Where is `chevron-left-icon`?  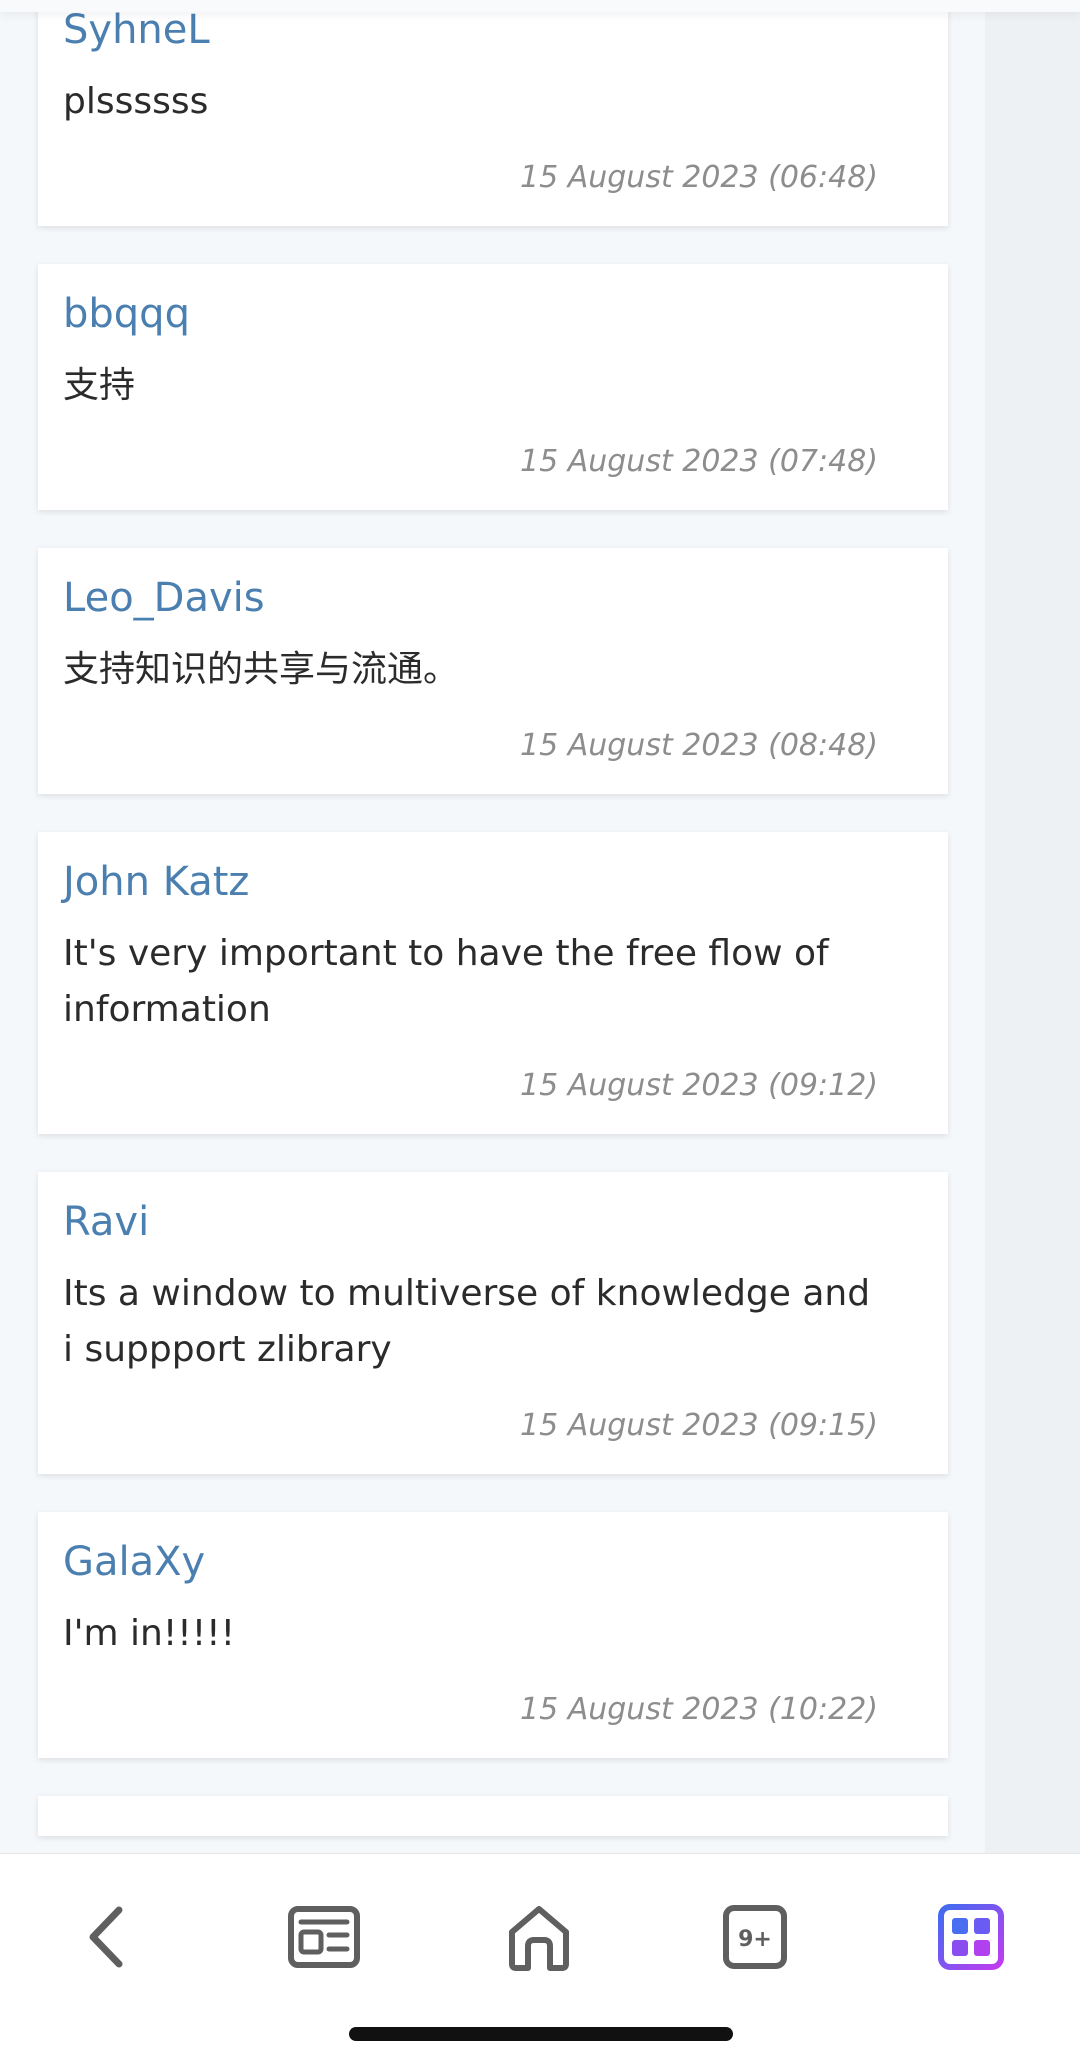 chevron-left-icon is located at coordinates (107, 1937).